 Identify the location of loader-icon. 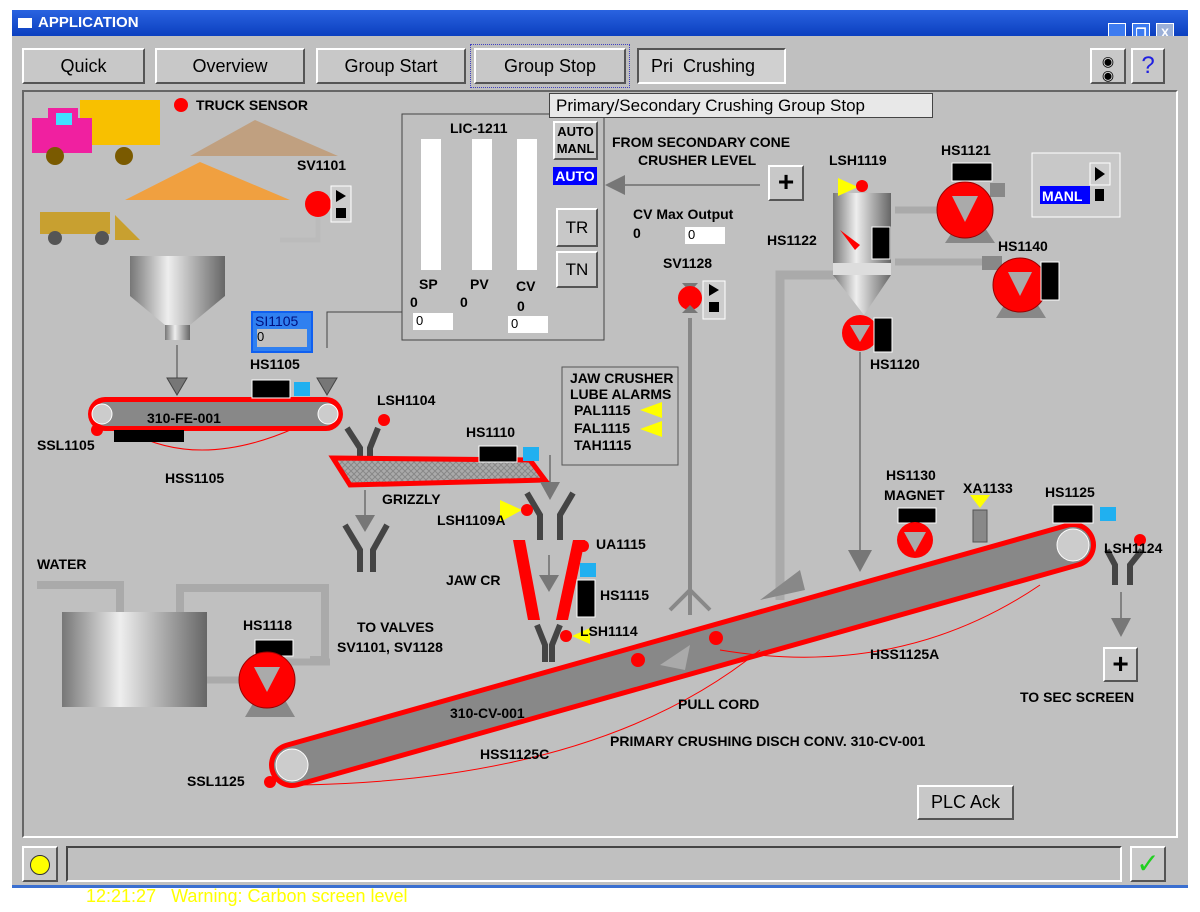
(90, 228).